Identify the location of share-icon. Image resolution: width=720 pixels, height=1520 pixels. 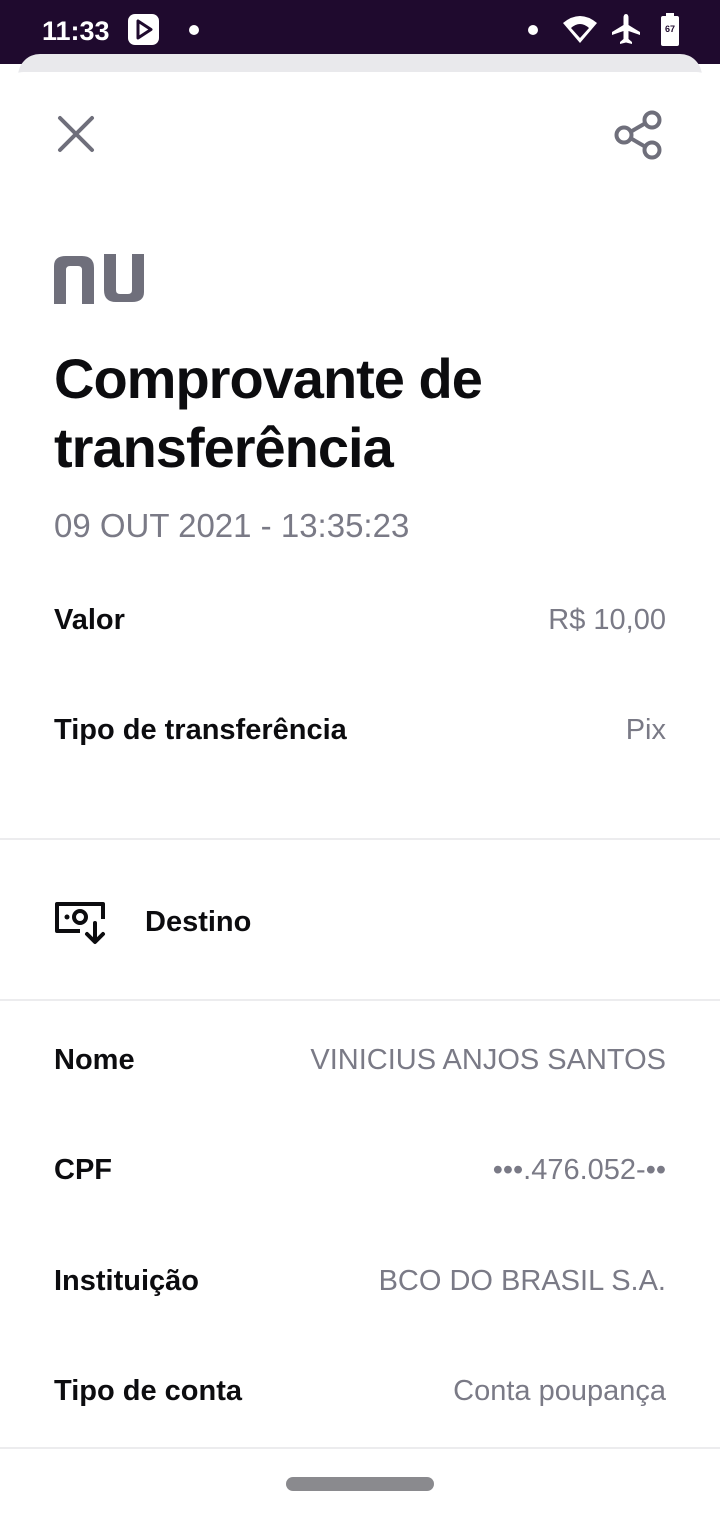
(638, 135).